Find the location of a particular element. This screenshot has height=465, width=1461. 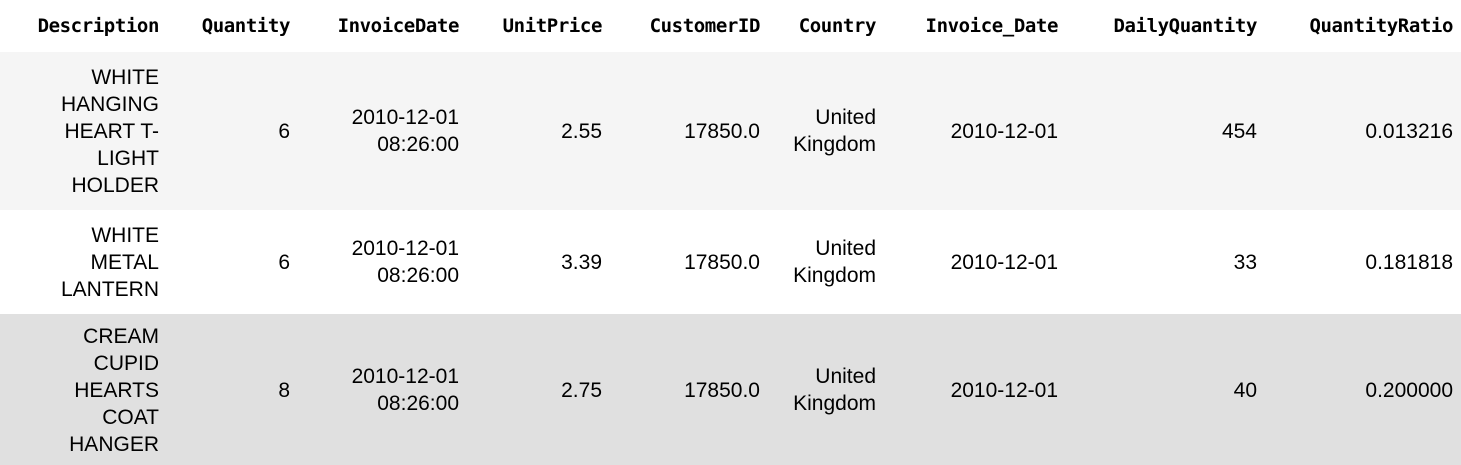

description-line: HANGING is located at coordinates (109, 104).